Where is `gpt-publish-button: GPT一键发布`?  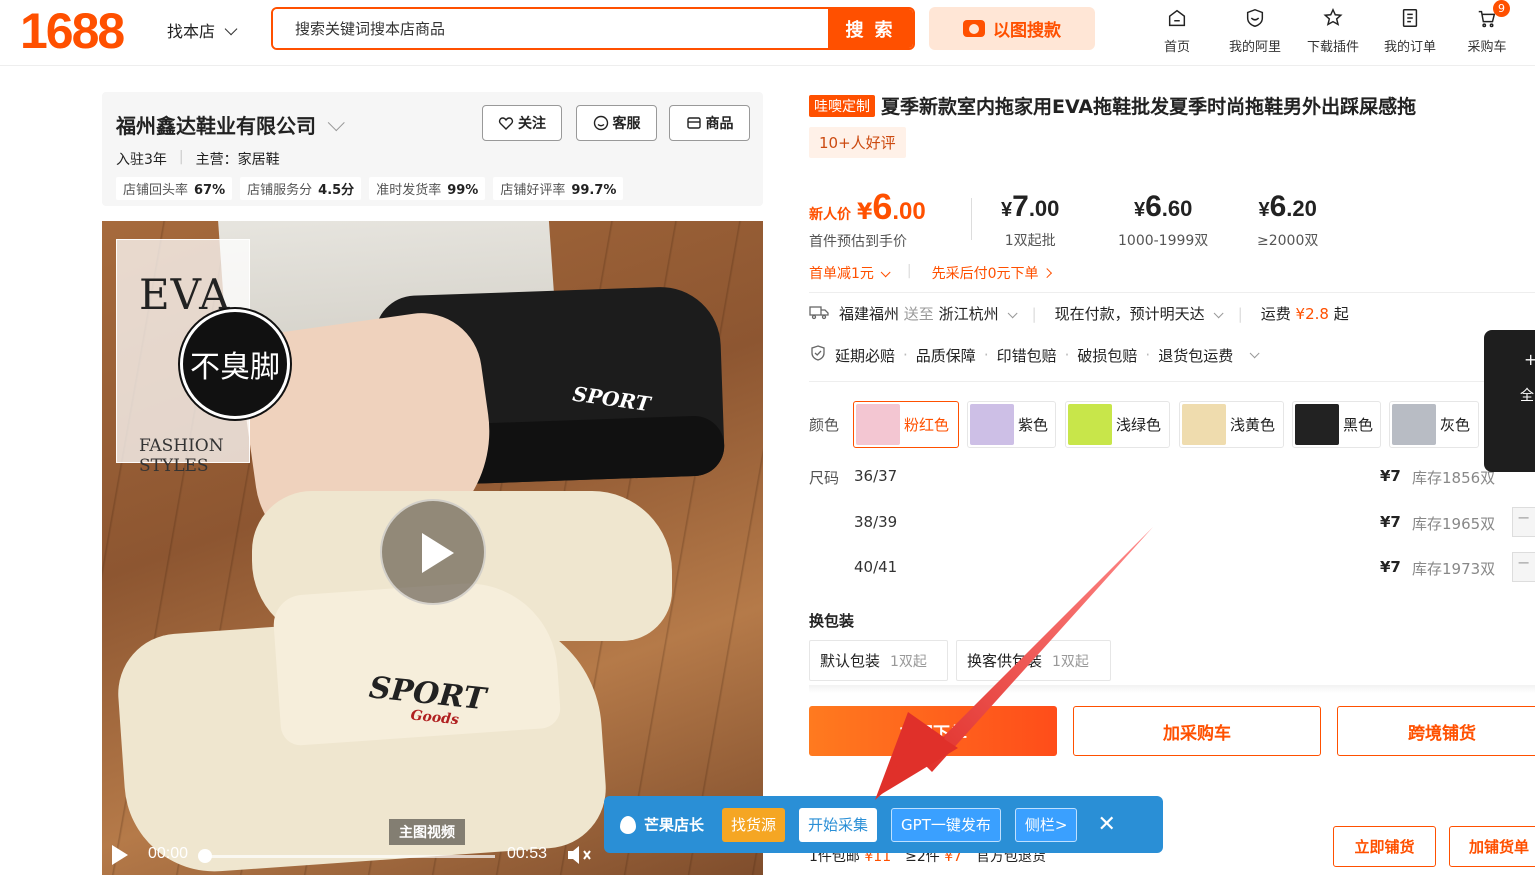
gpt-publish-button: GPT一键发布 is located at coordinates (946, 824).